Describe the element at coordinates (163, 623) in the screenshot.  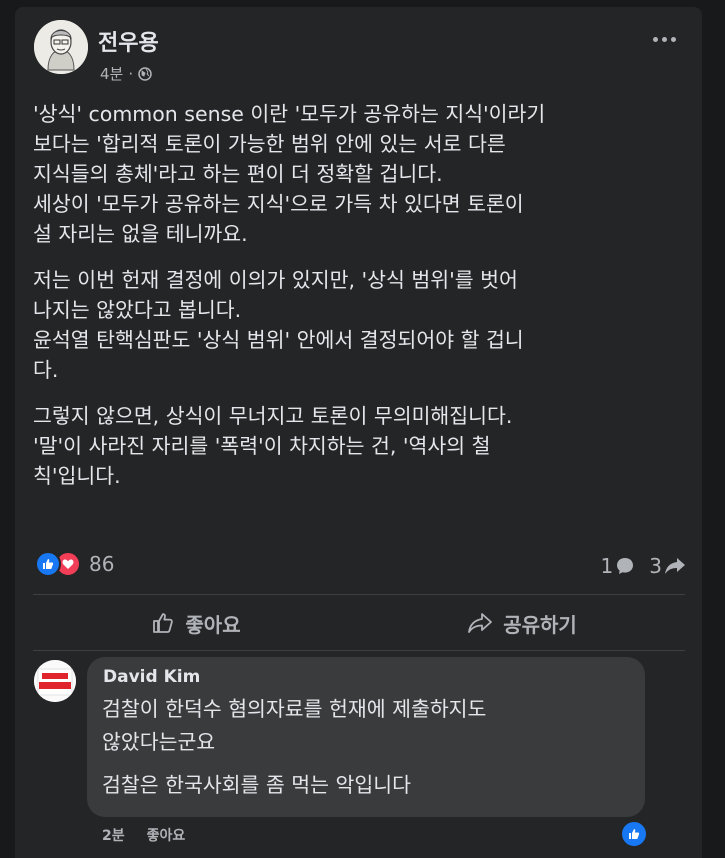
I see `thumbs-up-icon` at that location.